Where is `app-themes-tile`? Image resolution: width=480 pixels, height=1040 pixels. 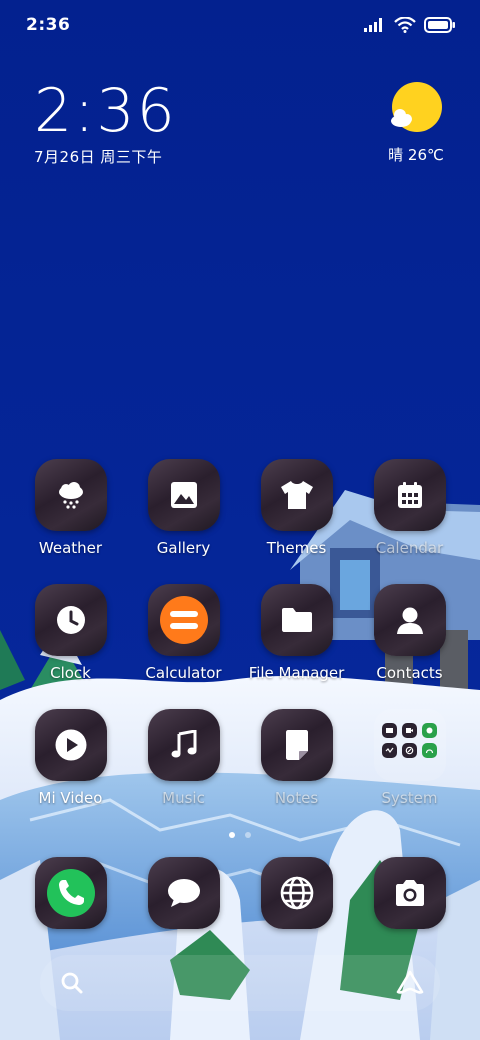
app-themes-tile is located at coordinates (296, 495).